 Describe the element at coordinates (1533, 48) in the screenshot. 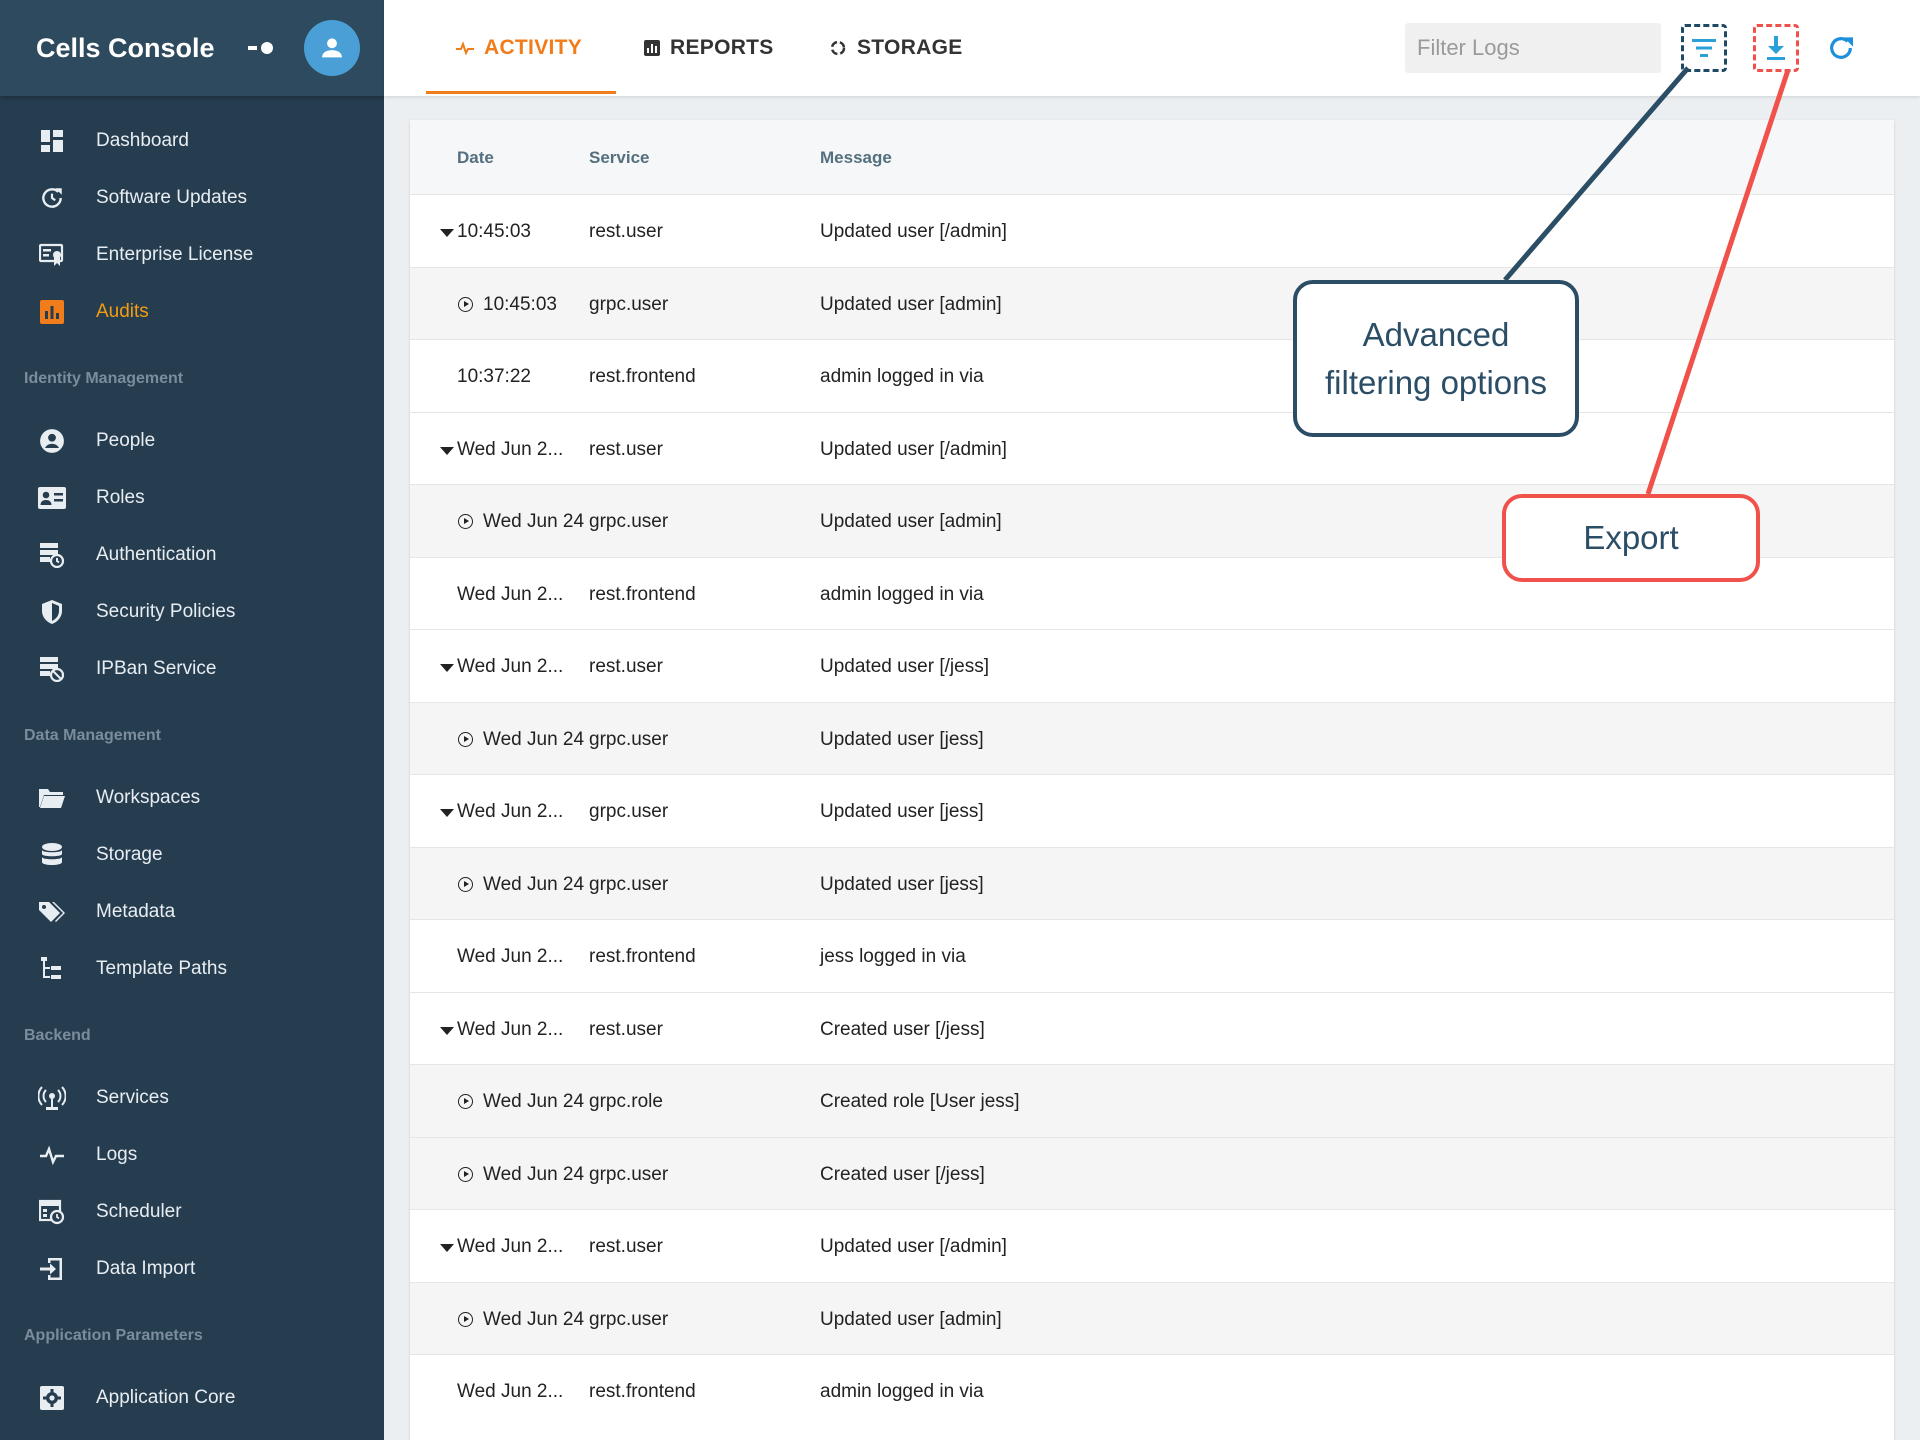

I see `filter-logs-input` at that location.